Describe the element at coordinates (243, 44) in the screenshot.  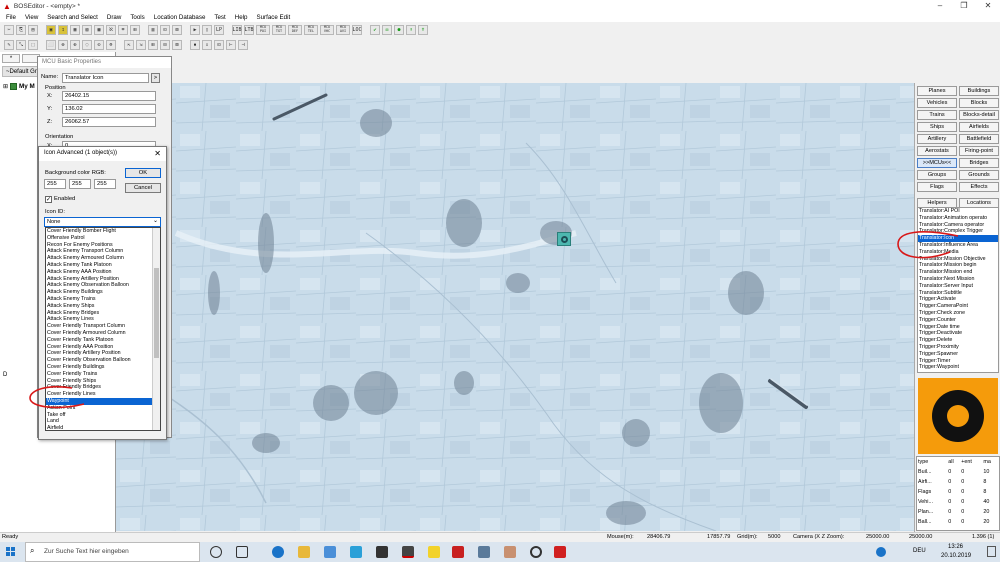
I see `toolbar-button: ⊣` at that location.